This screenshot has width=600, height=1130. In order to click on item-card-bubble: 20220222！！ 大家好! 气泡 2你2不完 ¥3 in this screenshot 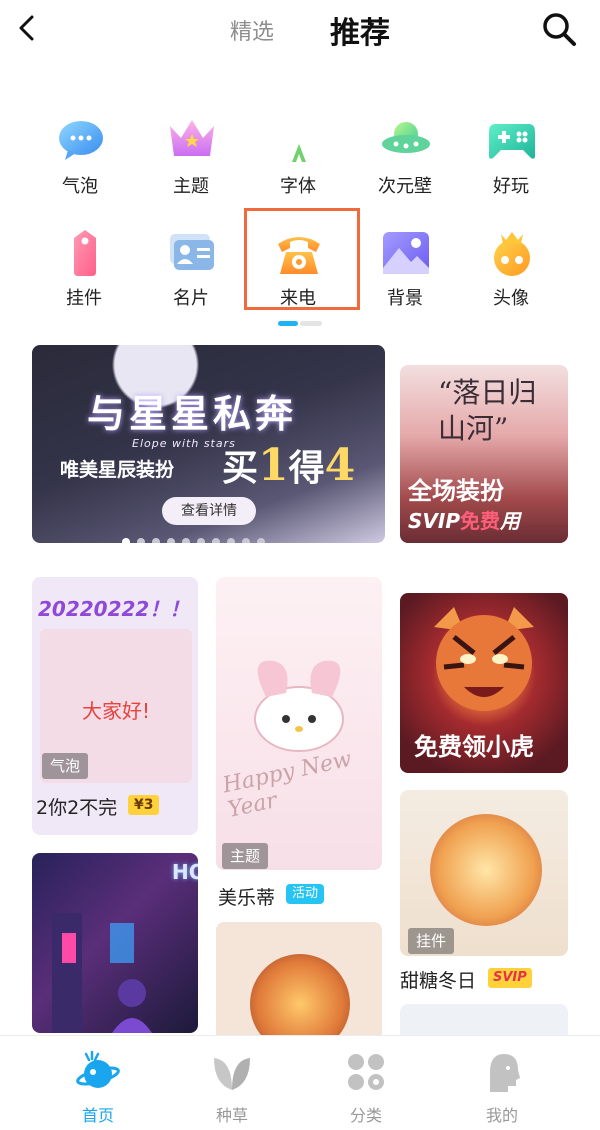, I will do `click(115, 706)`.